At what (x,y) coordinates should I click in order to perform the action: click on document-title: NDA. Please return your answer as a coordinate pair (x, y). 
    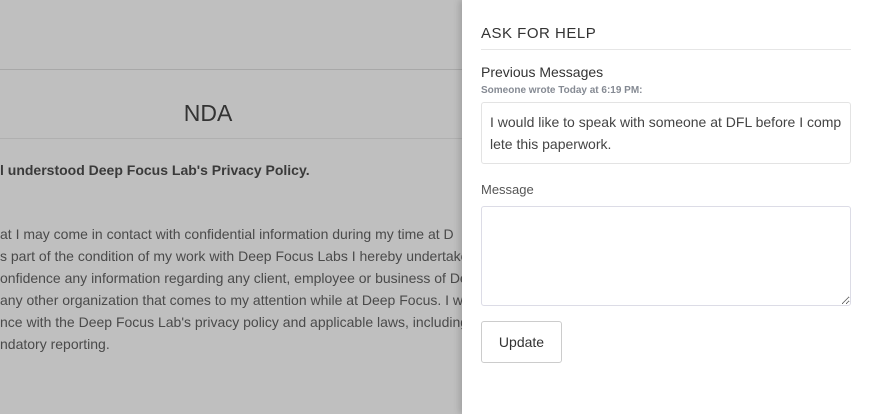
    Looking at the image, I should click on (208, 113).